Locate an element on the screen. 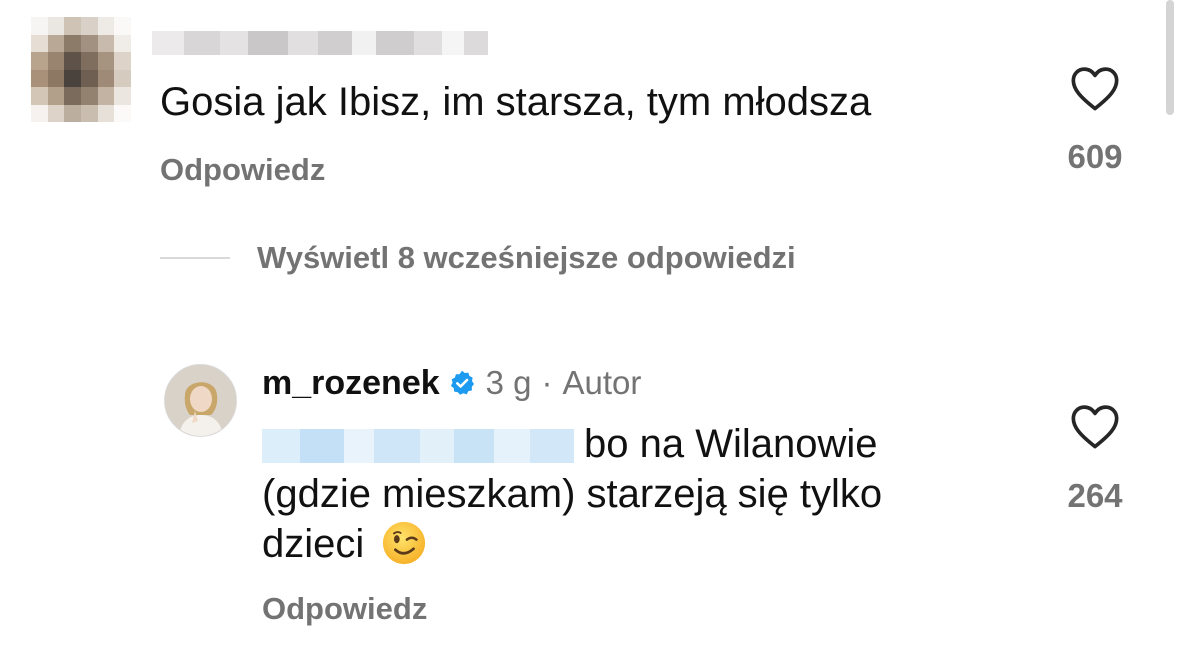 The height and width of the screenshot is (653, 1179). mention-blurred is located at coordinates (418, 444).